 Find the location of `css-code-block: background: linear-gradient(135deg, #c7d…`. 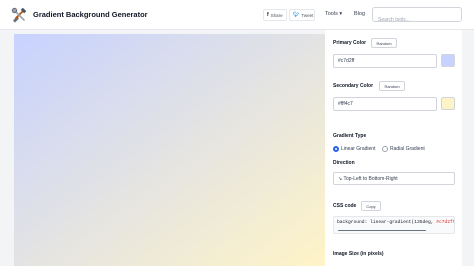

css-code-block: background: linear-gradient(135deg, #c7d… is located at coordinates (394, 225).